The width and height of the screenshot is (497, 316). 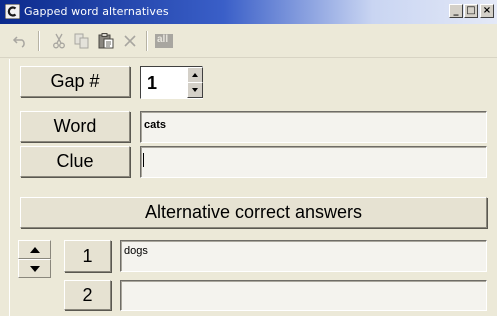 What do you see at coordinates (143, 160) in the screenshot?
I see `text-caret` at bounding box center [143, 160].